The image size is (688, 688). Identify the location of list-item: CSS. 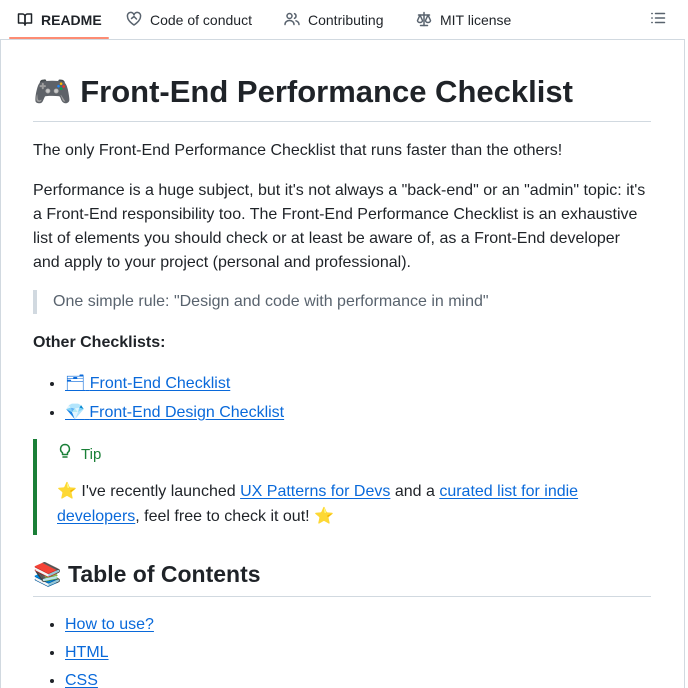
(109, 678).